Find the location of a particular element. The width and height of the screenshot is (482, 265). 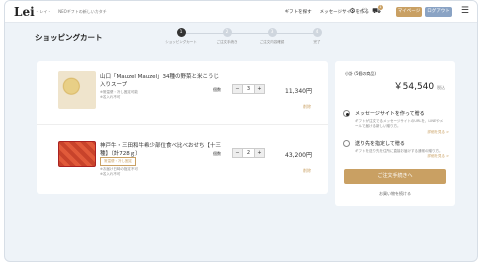

step-2-label: ご注文手続き is located at coordinates (227, 42).